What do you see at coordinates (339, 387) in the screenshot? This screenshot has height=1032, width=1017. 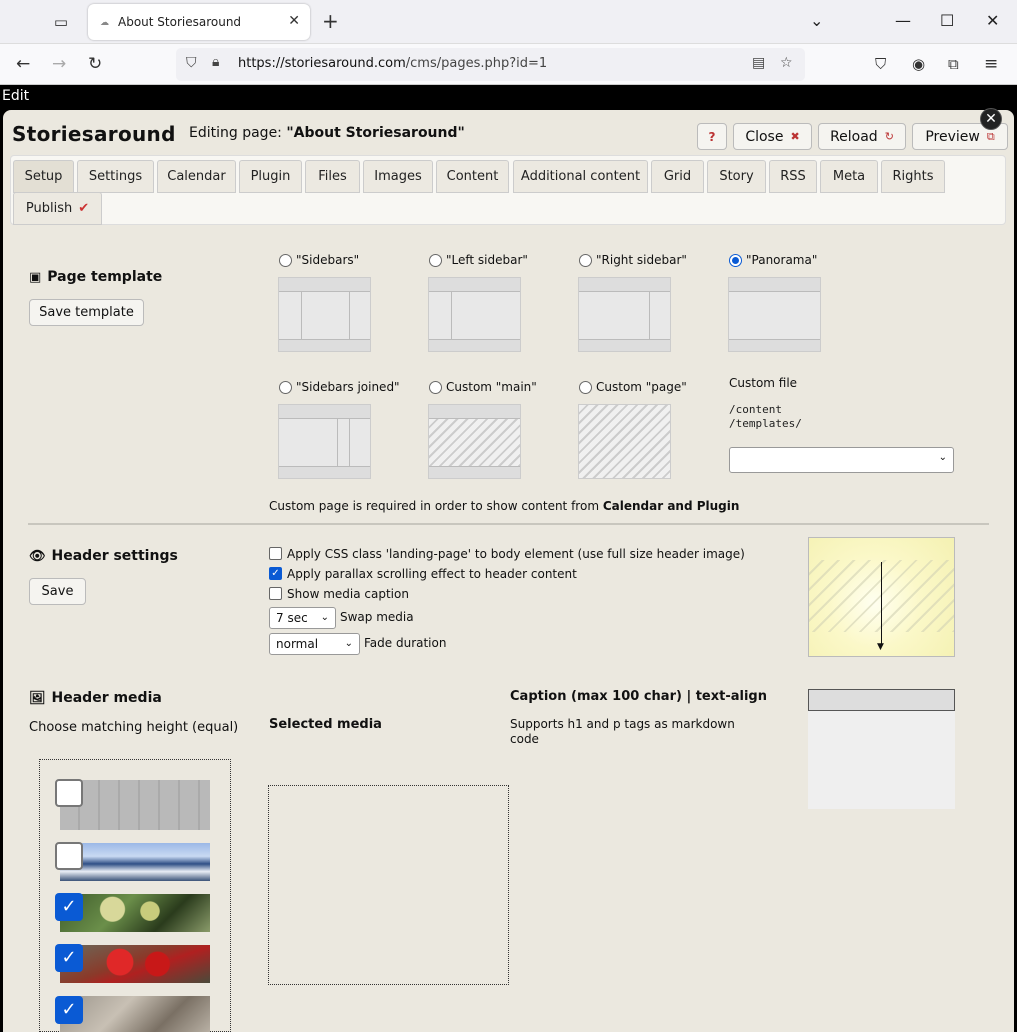 I see `template-option-sidebars-joined: "Sidebars joined"` at bounding box center [339, 387].